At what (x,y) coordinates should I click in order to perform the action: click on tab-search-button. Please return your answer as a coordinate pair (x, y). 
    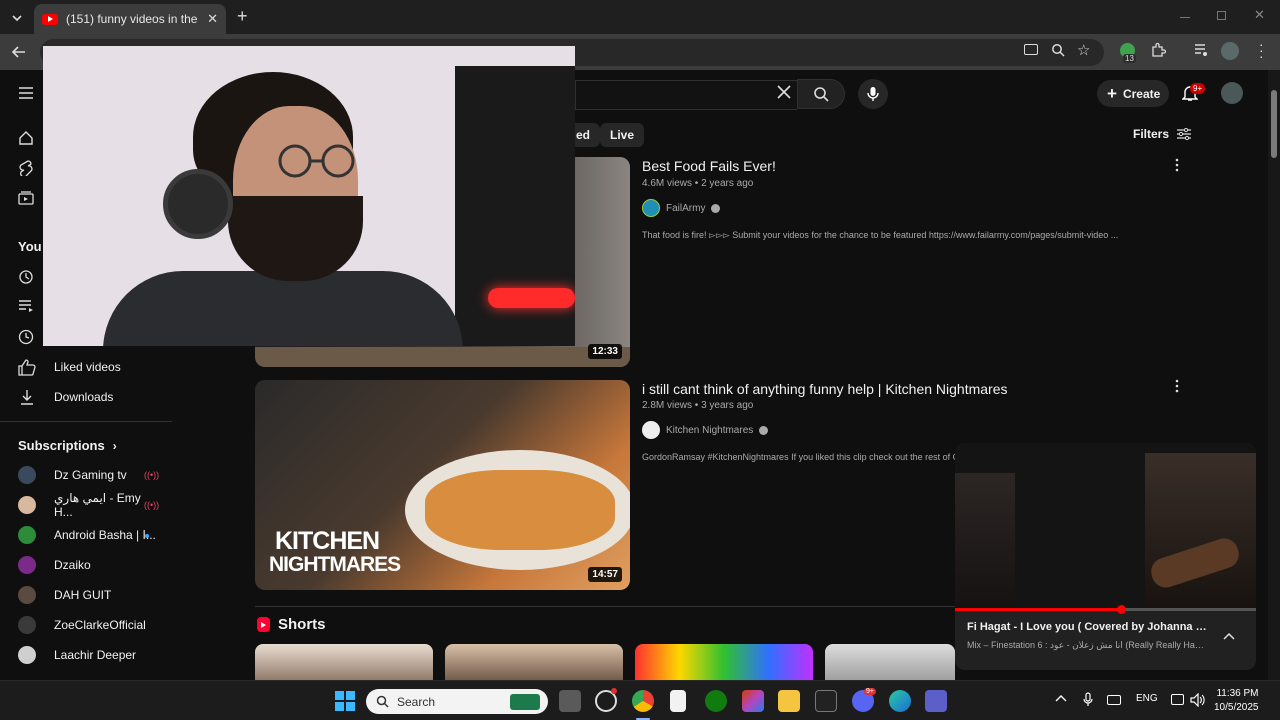
    Looking at the image, I should click on (17, 18).